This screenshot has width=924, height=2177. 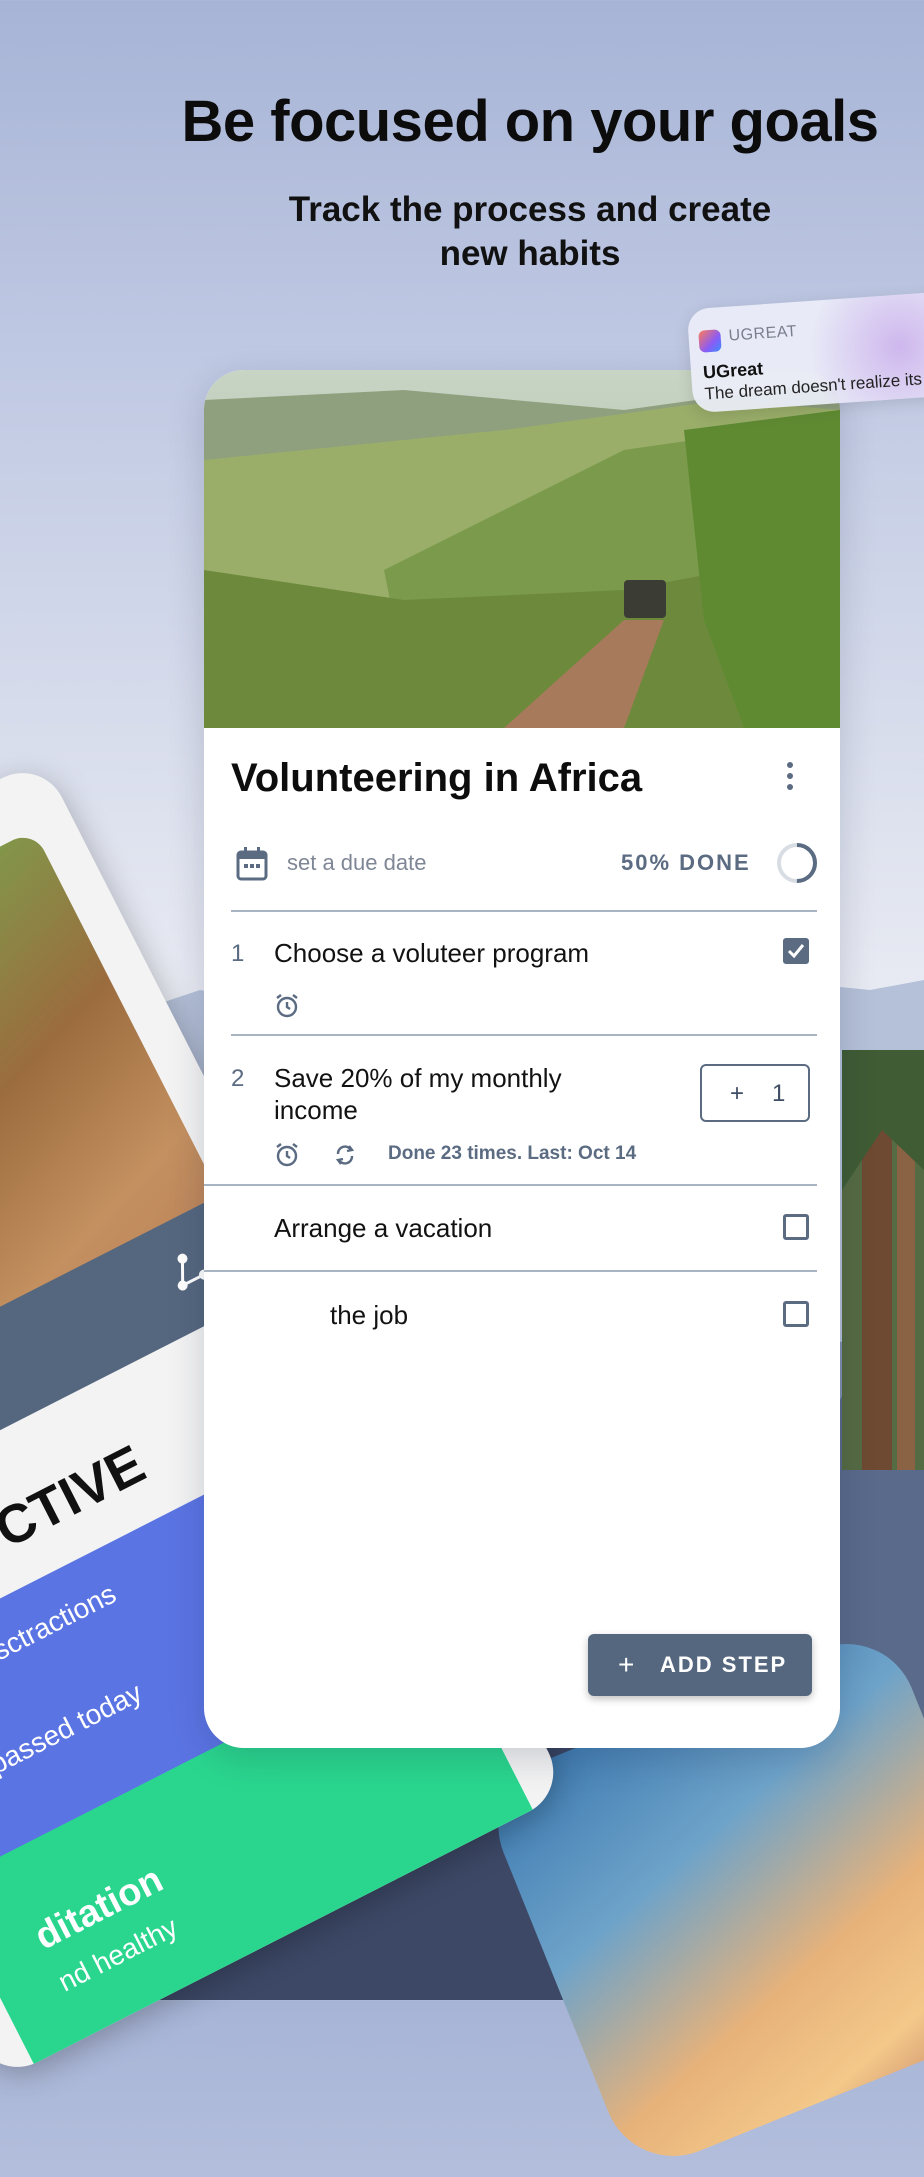 I want to click on add-step-button: + ADD STEP, so click(x=700, y=1665).